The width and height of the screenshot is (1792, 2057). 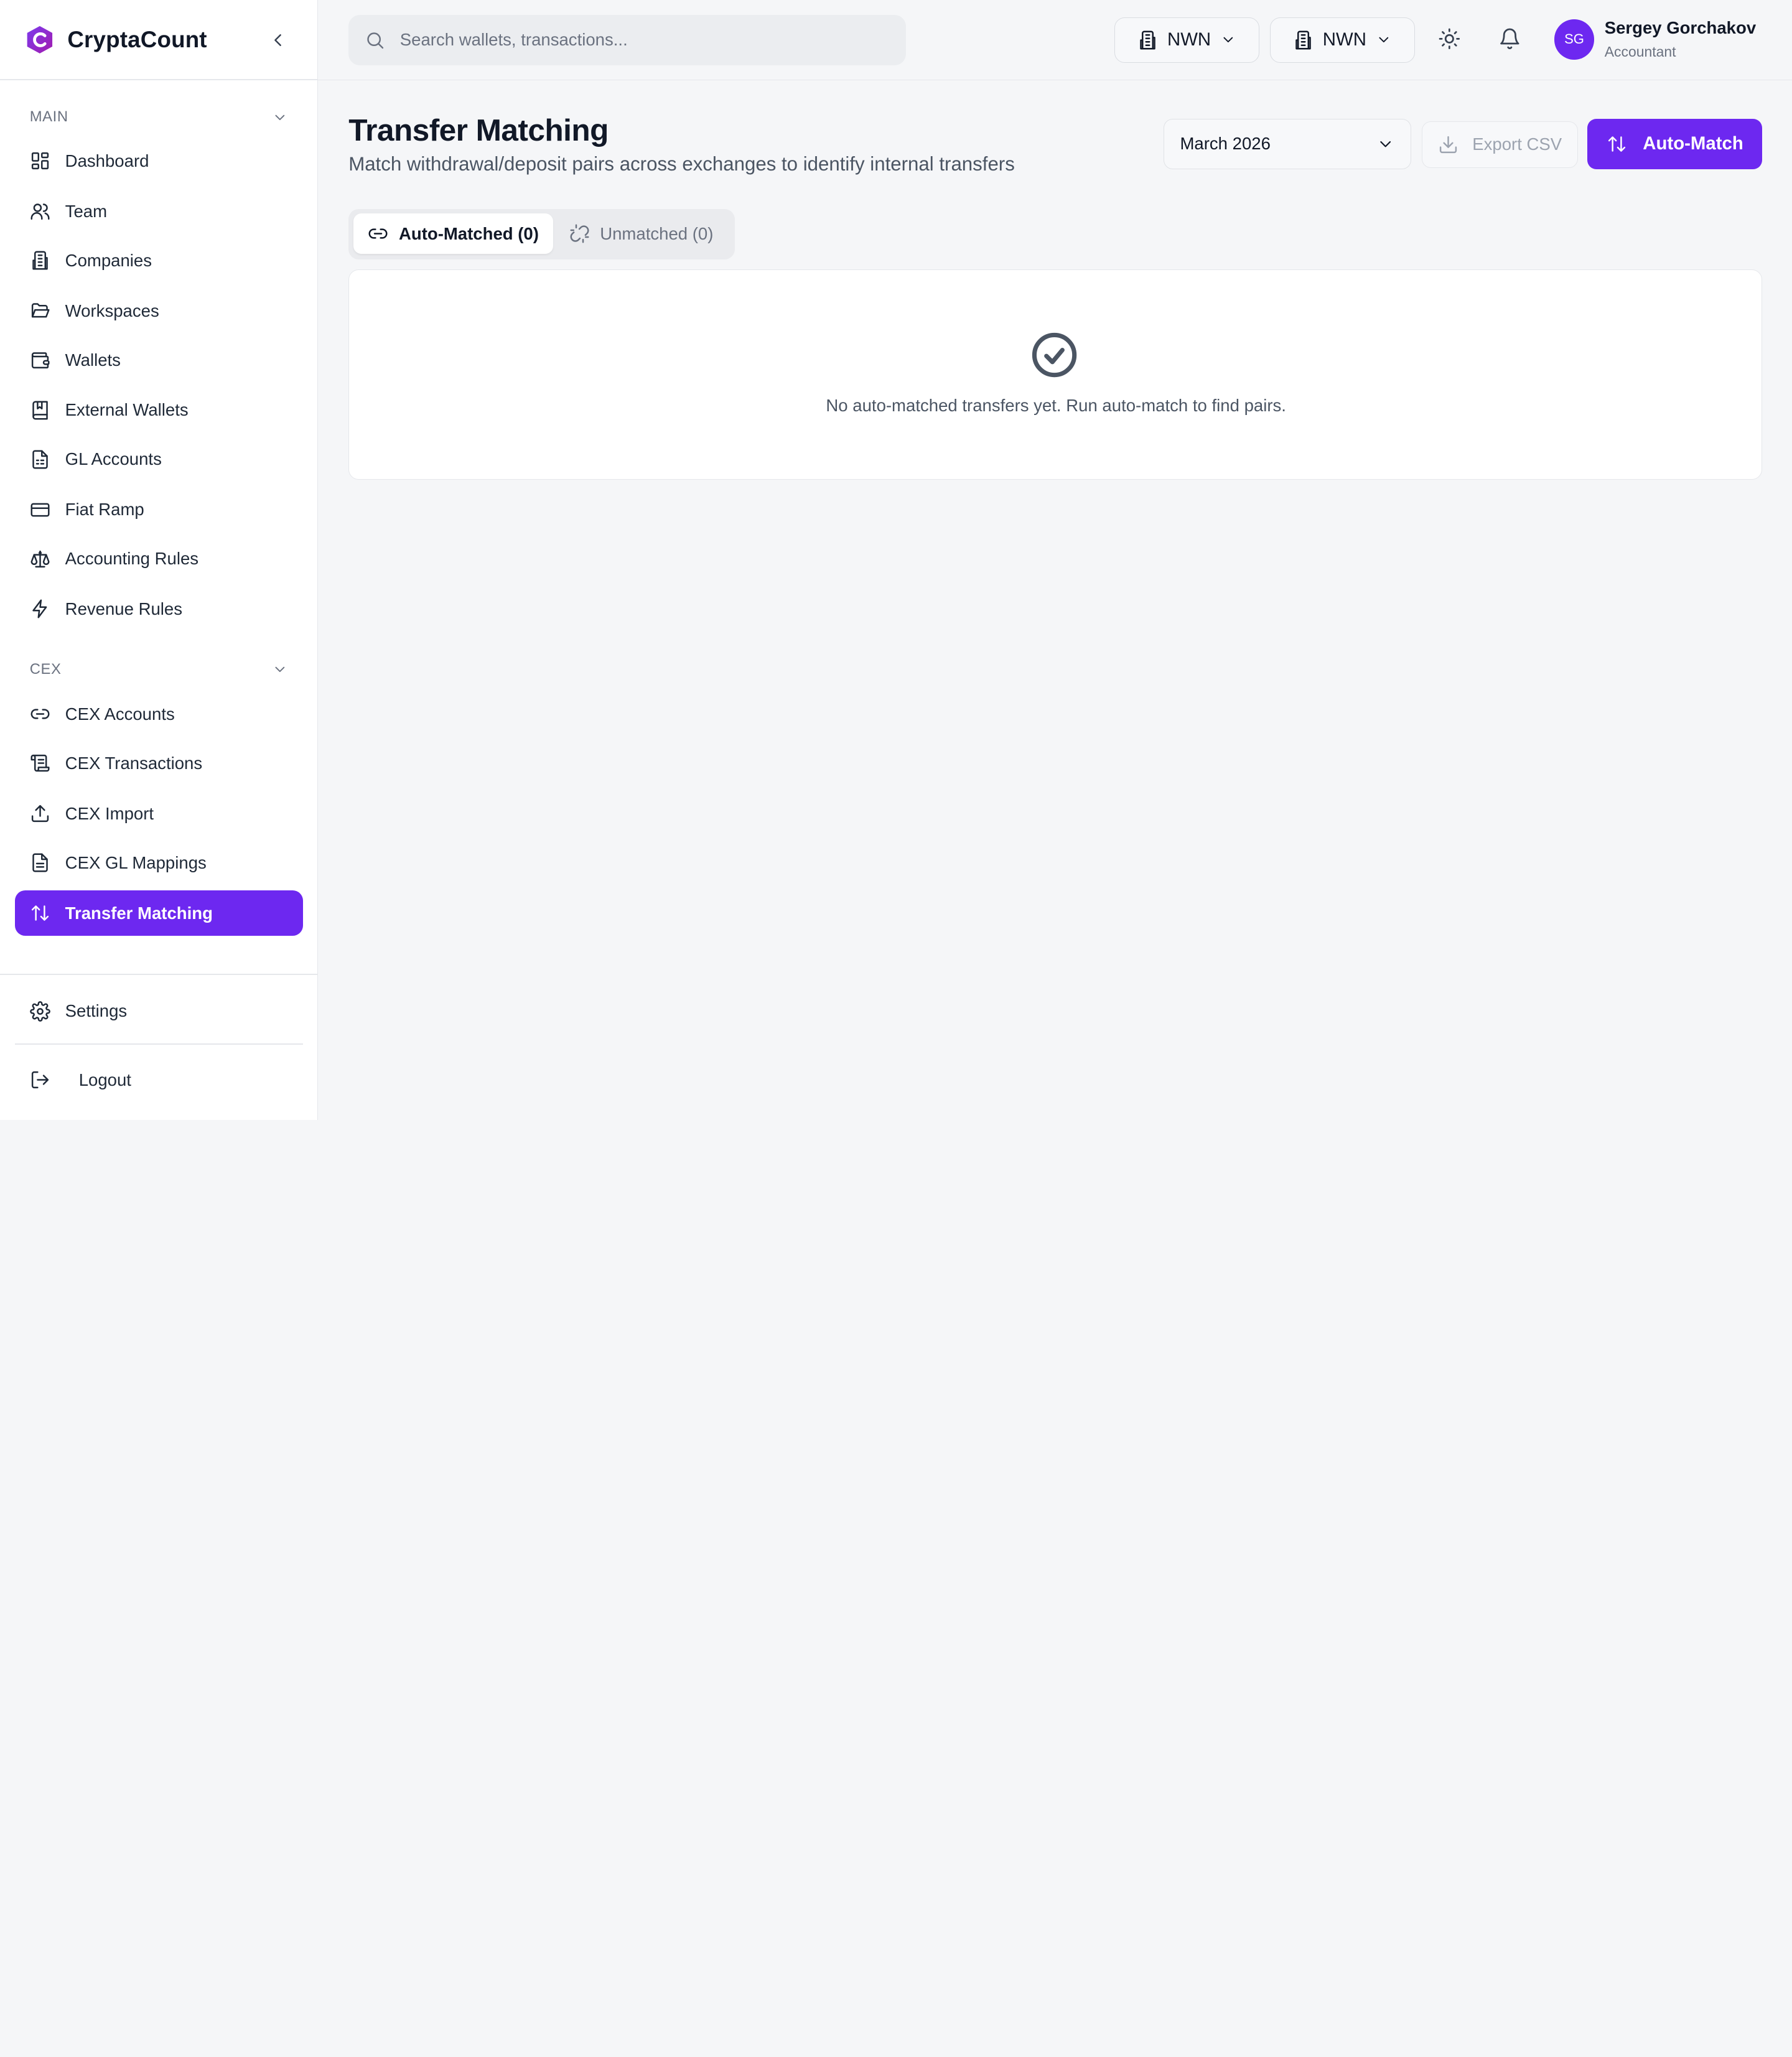 What do you see at coordinates (468, 233) in the screenshot?
I see `tab-auto-matched-label: Auto-Matched (0)` at bounding box center [468, 233].